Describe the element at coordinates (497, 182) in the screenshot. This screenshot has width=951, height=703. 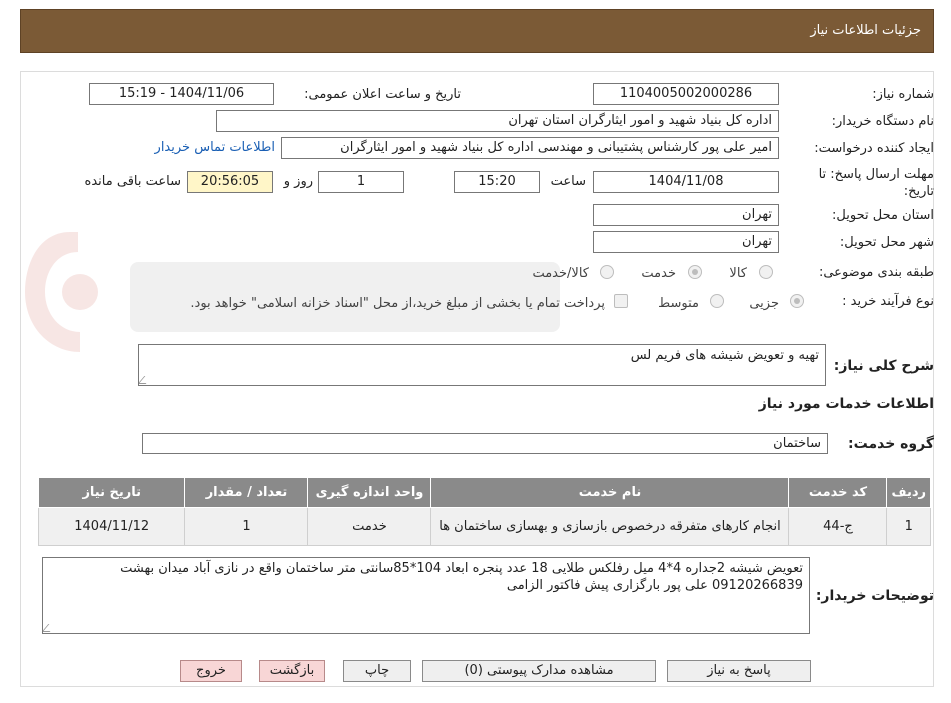
I see `deadline-time-field: 15:20` at that location.